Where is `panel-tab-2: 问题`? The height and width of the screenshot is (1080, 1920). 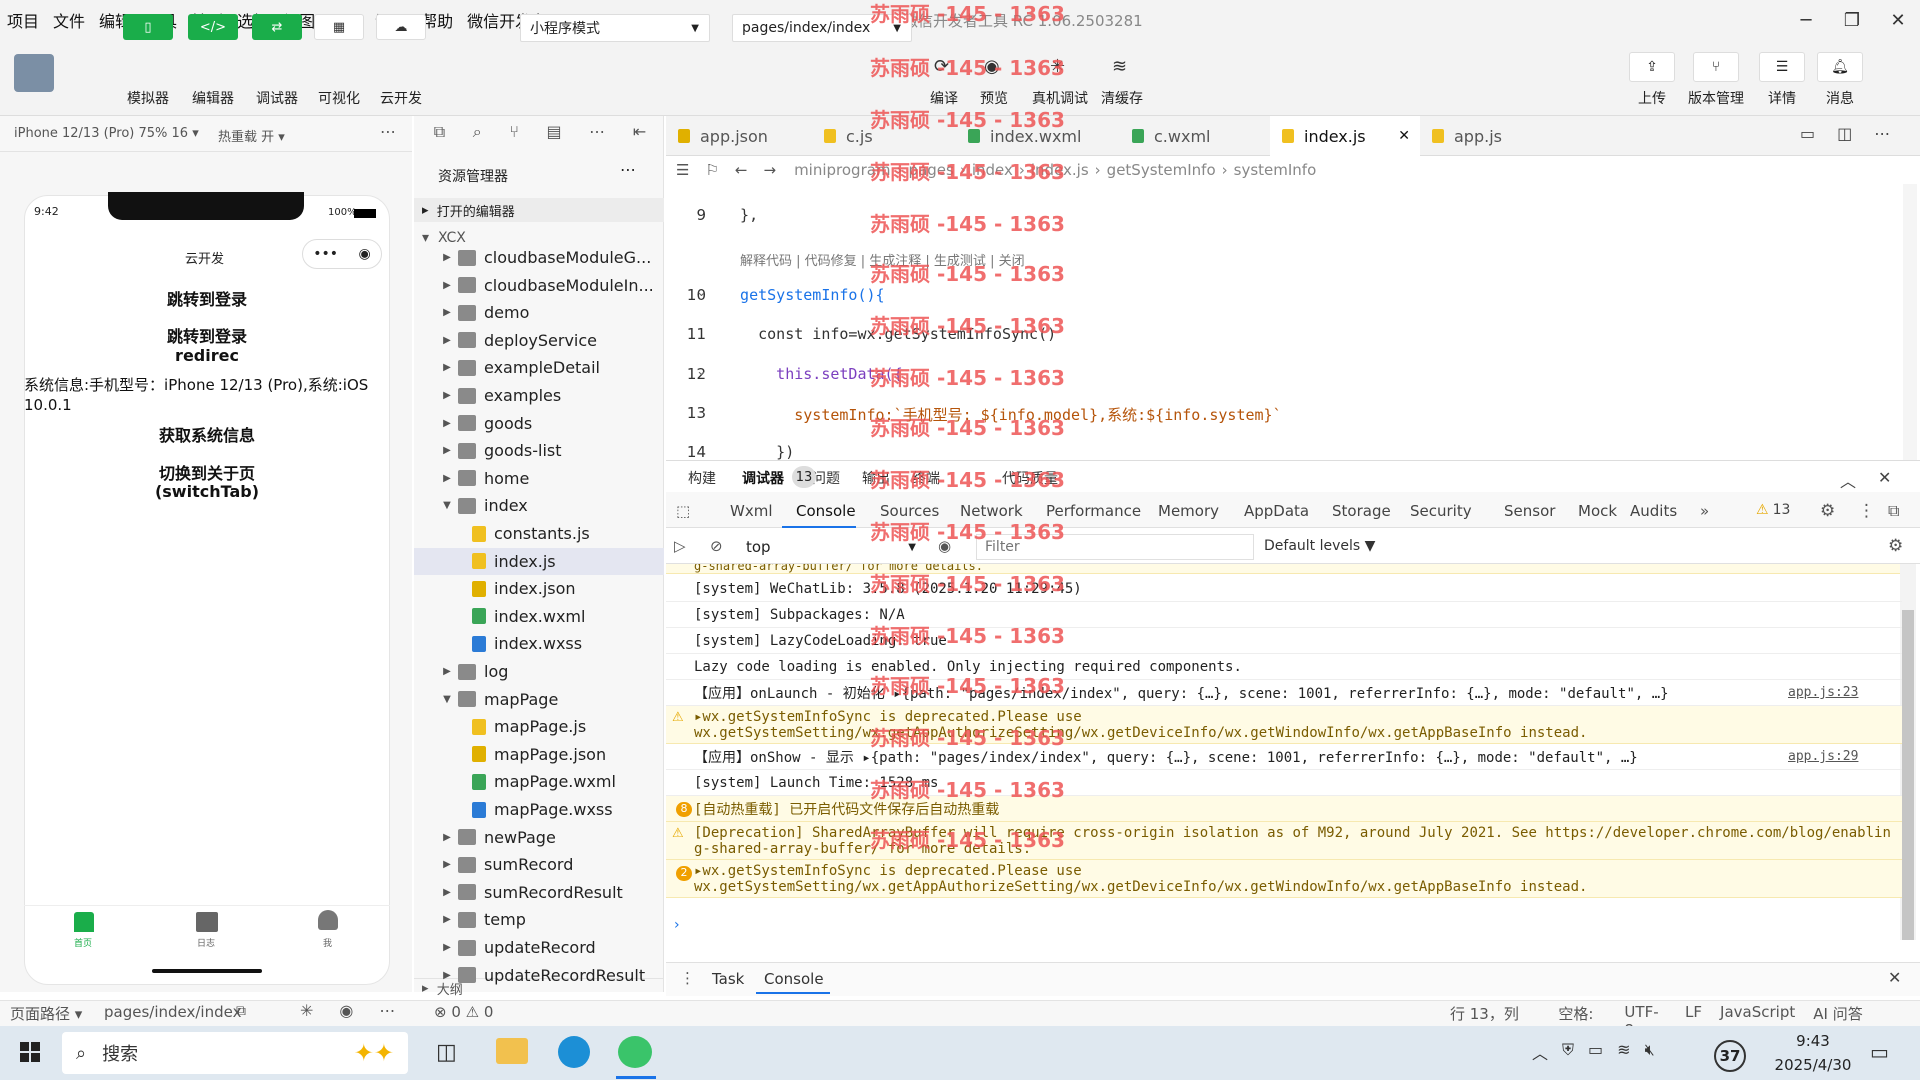 panel-tab-2: 问题 is located at coordinates (826, 478).